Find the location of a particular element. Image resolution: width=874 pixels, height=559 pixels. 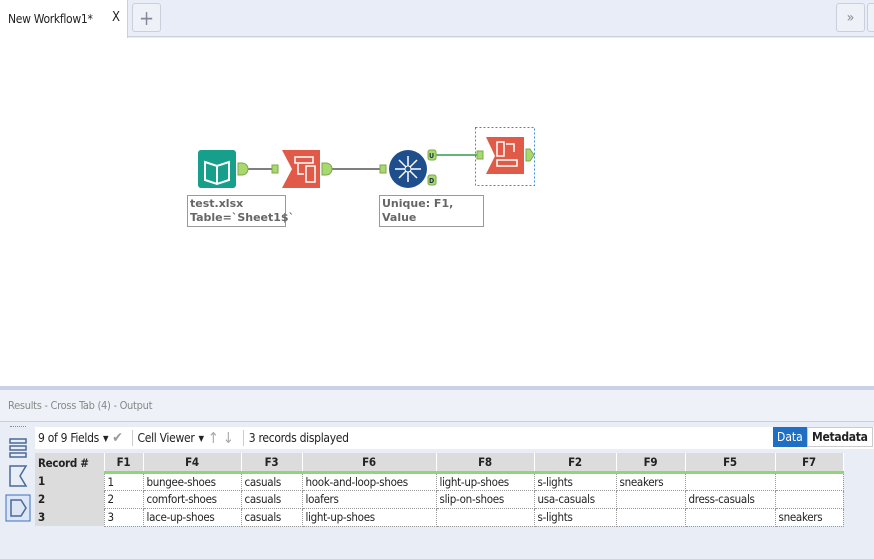

unique-anchor-label: U is located at coordinates (431, 156).